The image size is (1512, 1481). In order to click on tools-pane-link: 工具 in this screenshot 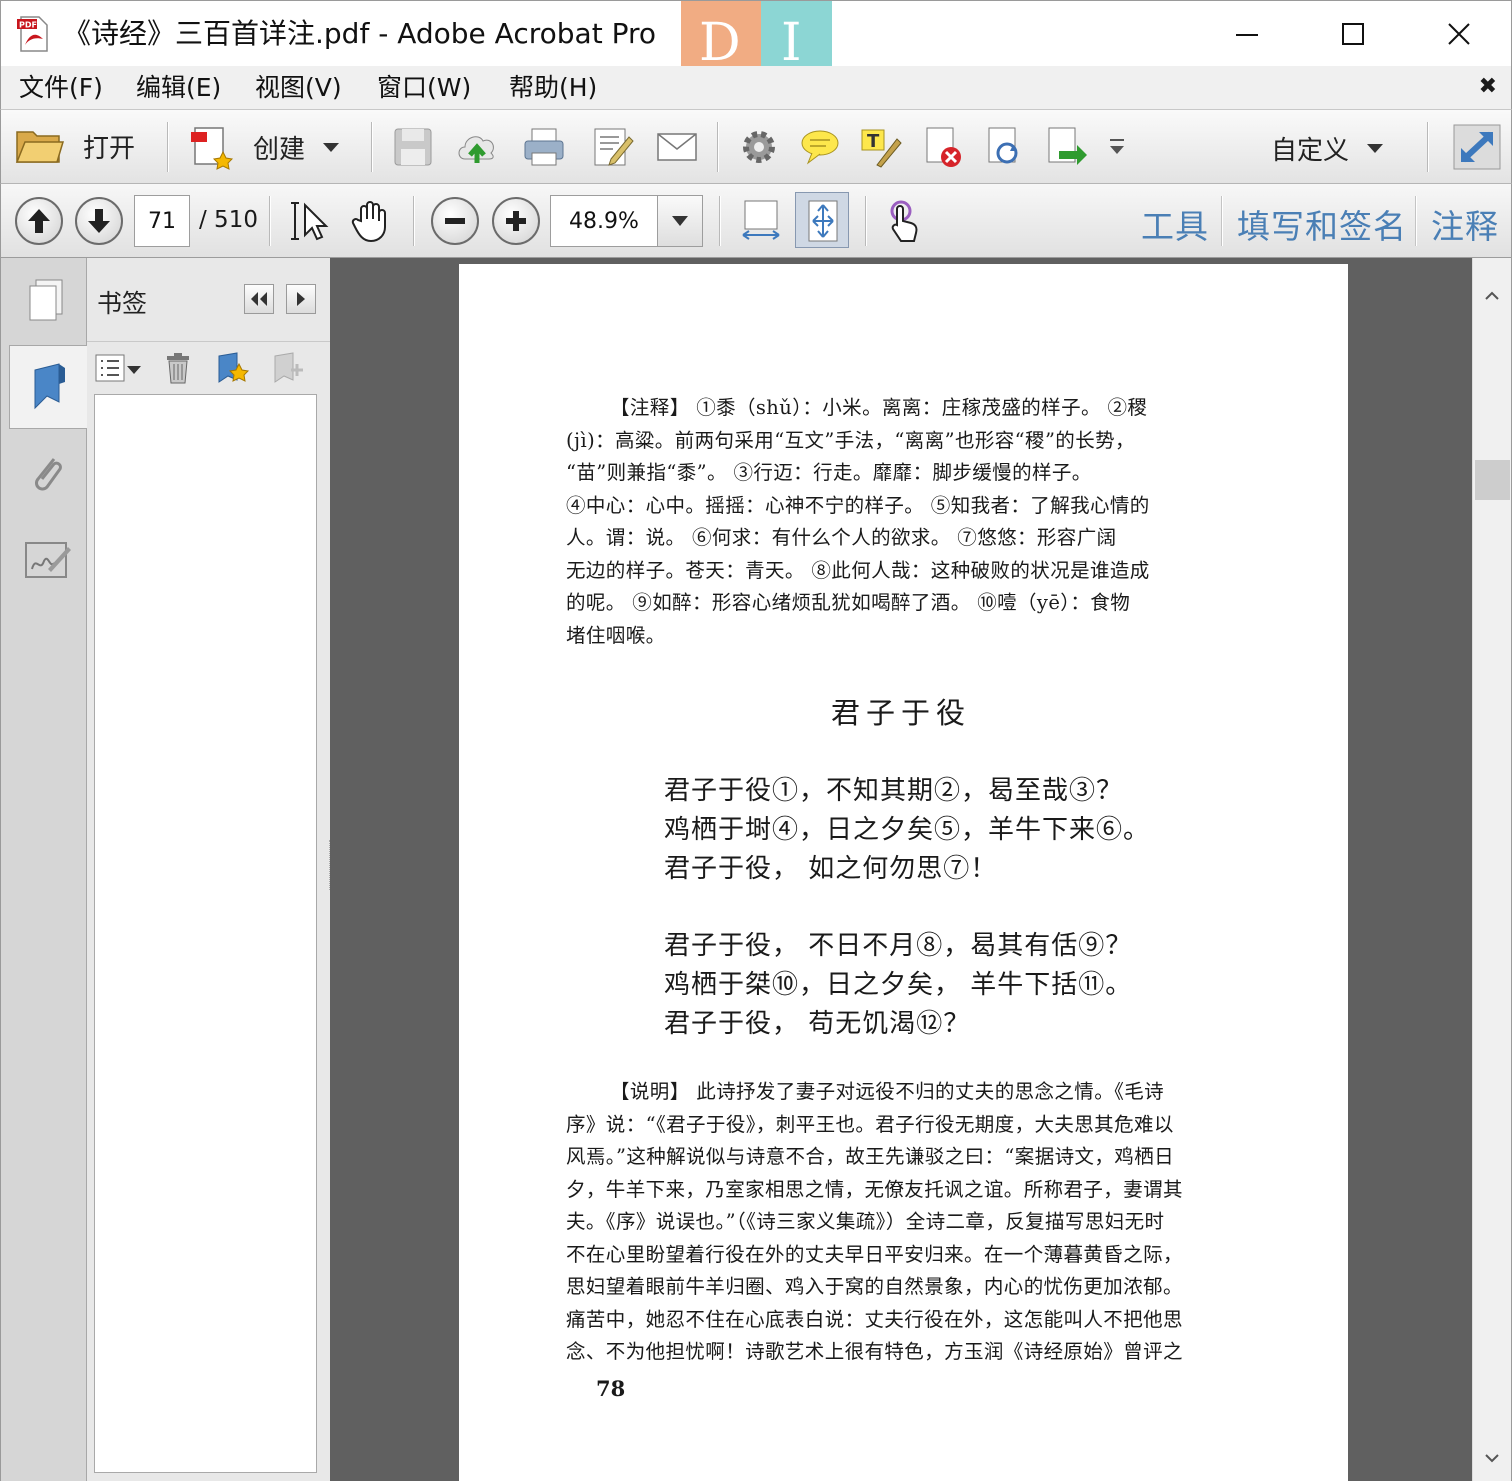, I will do `click(1175, 224)`.